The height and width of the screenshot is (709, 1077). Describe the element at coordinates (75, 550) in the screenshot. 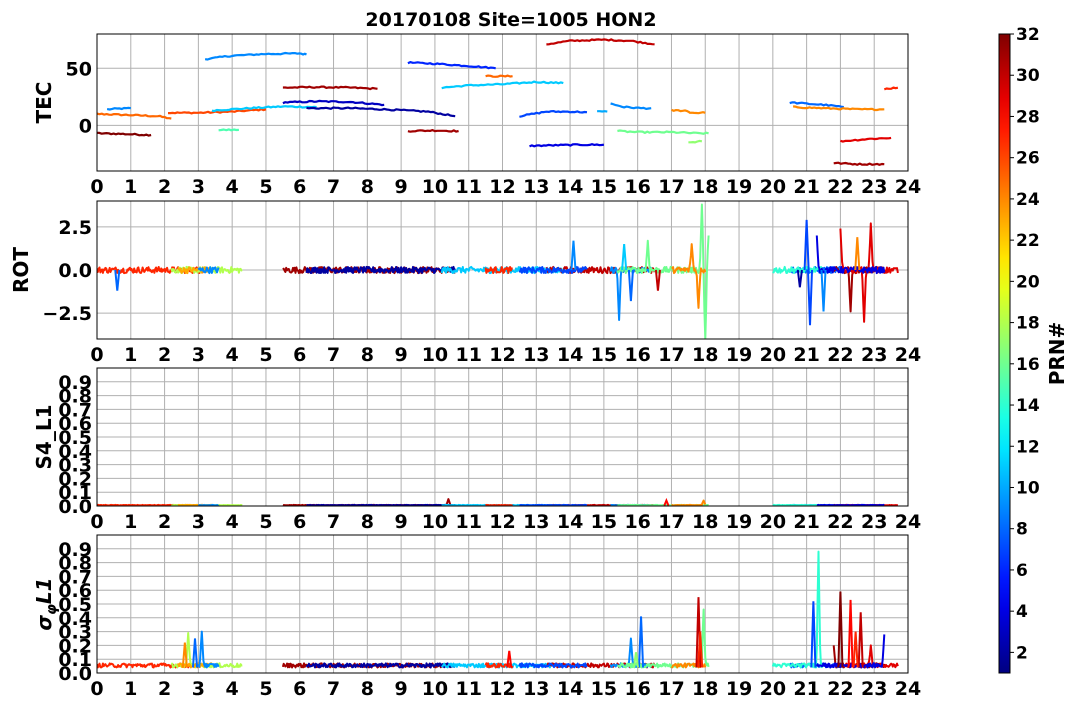

I see `y-tick-label: 0.9` at that location.